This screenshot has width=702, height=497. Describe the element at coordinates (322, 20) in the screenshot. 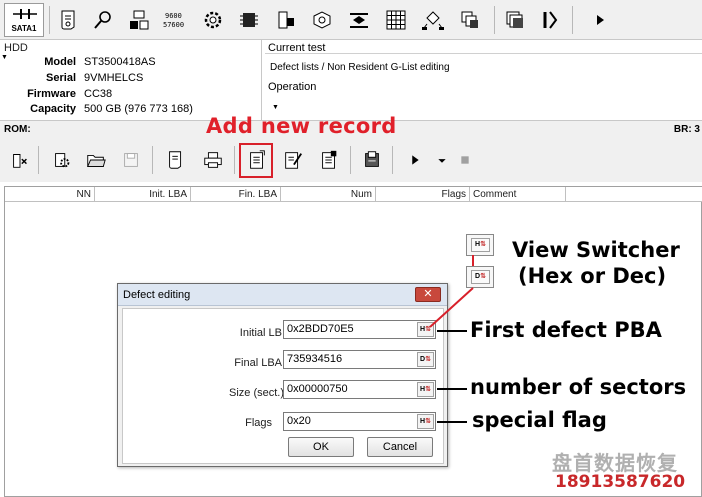

I see `drive-button` at that location.